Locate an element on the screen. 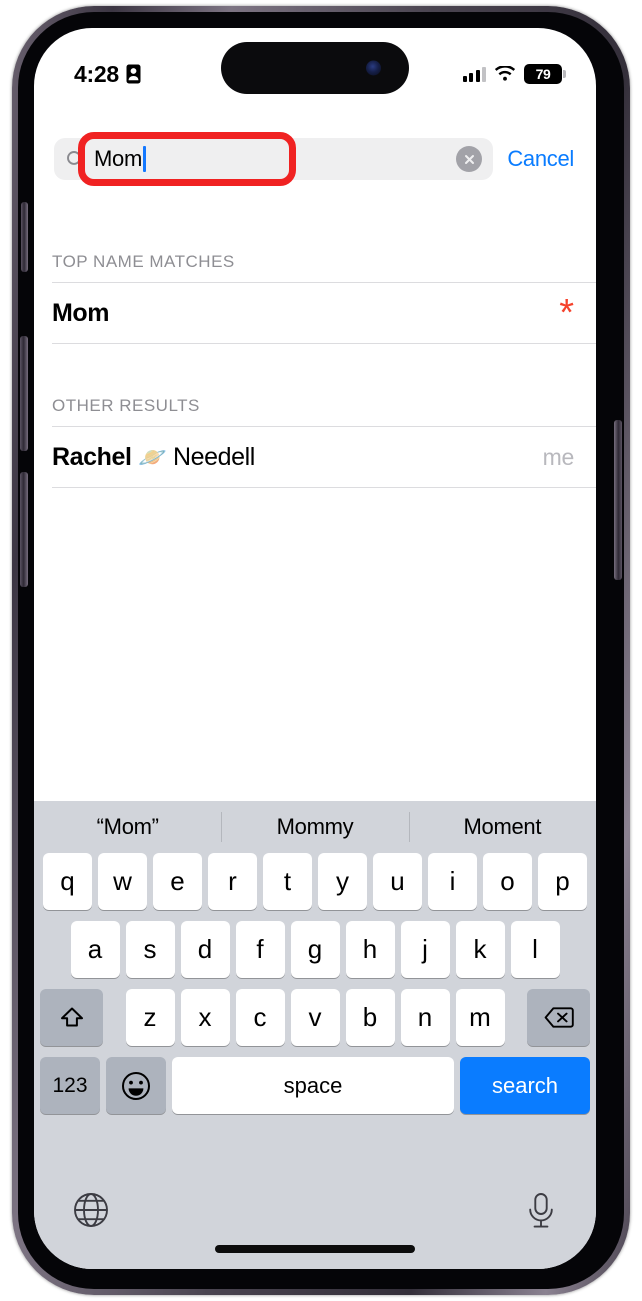  key-r: r is located at coordinates (232, 881).